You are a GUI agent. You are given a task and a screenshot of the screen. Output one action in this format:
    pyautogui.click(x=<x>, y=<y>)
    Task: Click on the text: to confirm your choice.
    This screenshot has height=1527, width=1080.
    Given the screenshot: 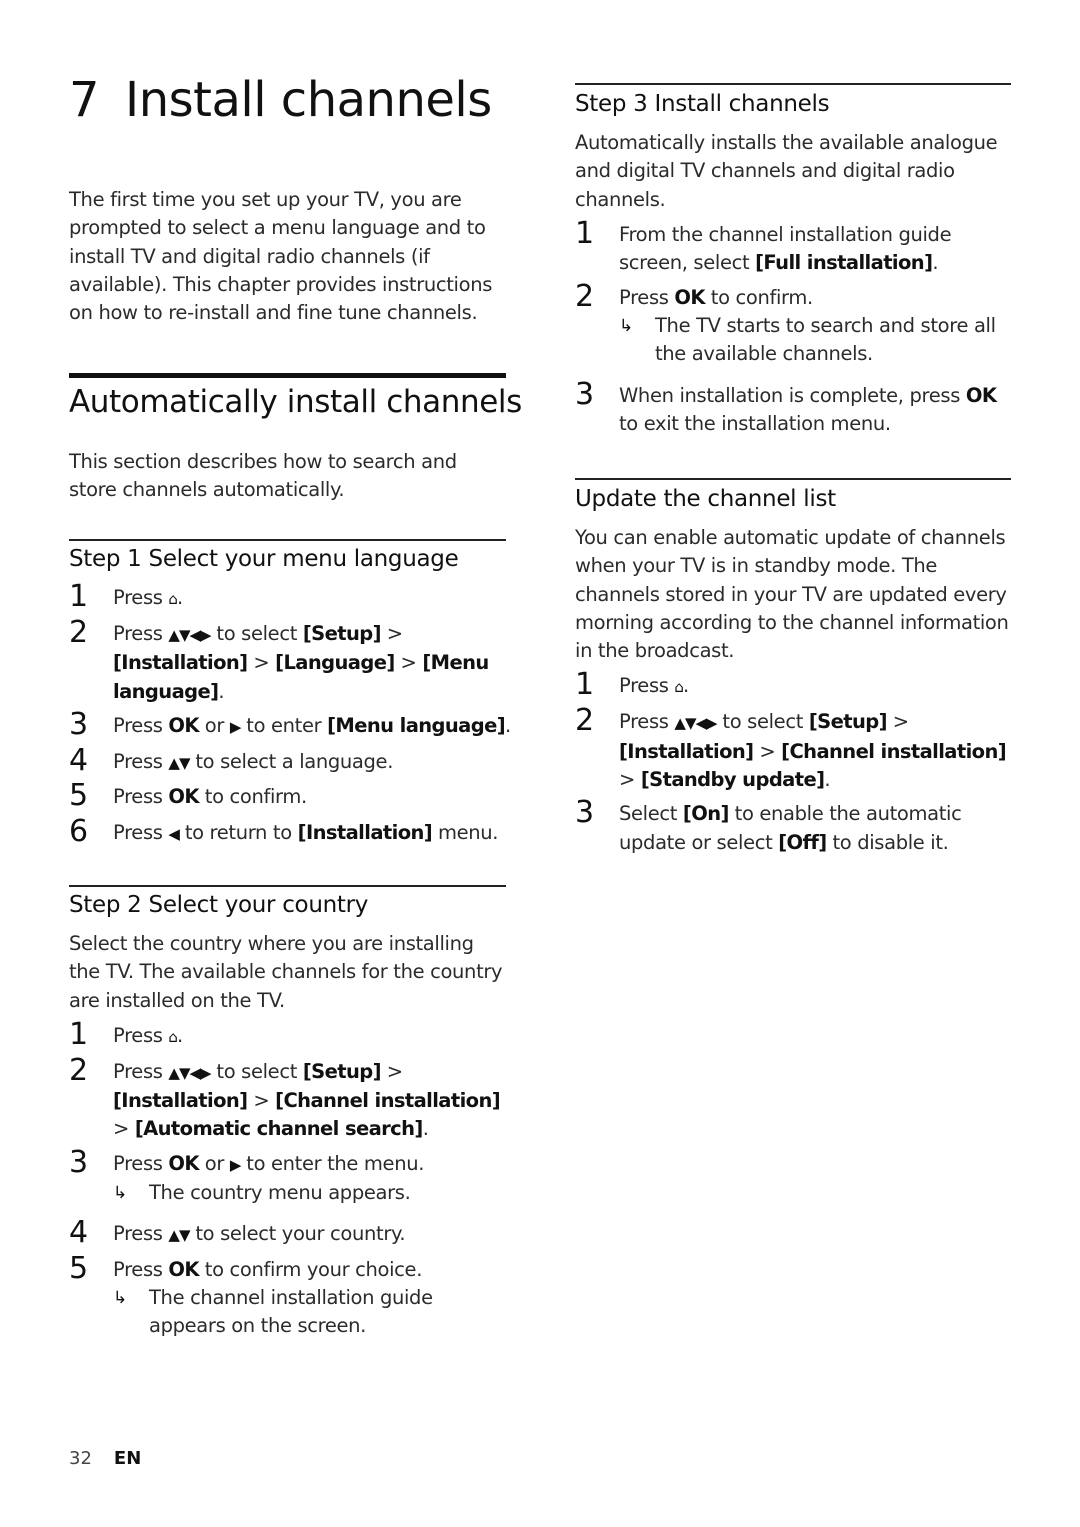 What is the action you would take?
    pyautogui.click(x=310, y=1269)
    